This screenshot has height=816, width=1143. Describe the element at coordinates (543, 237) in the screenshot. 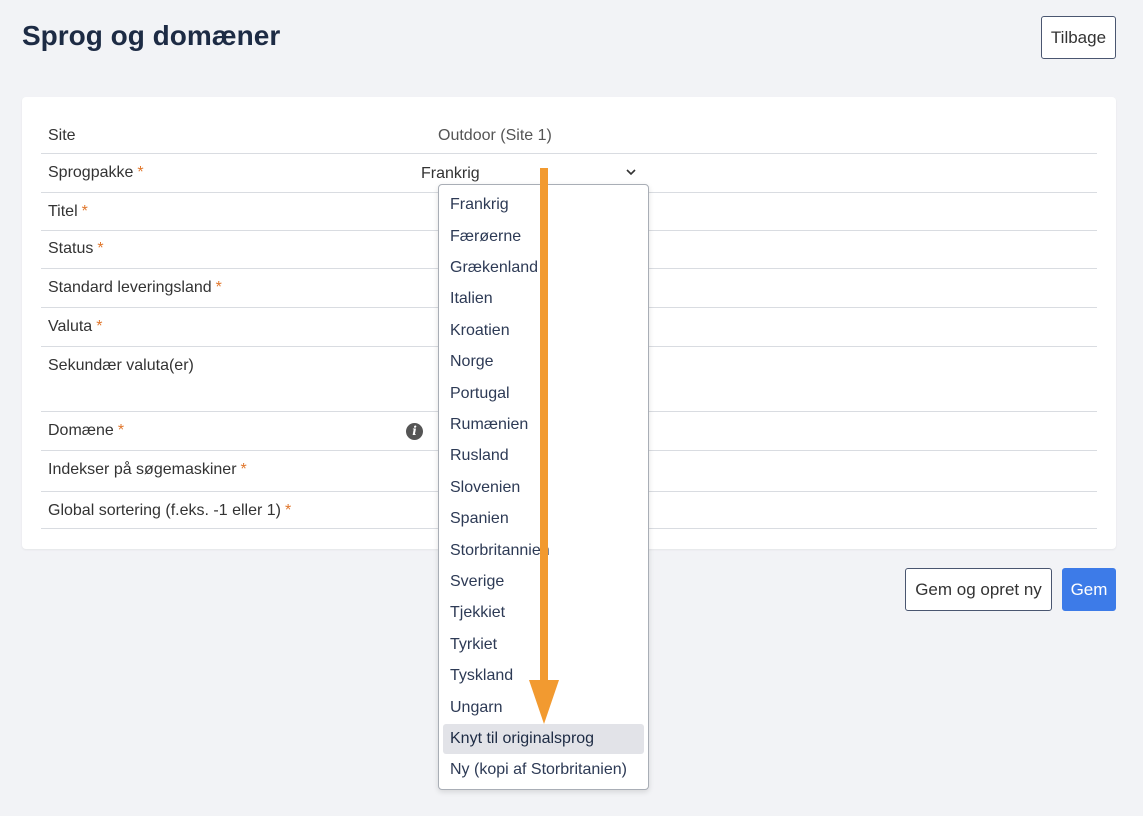

I see `option-faeroerne: Færøerne` at that location.